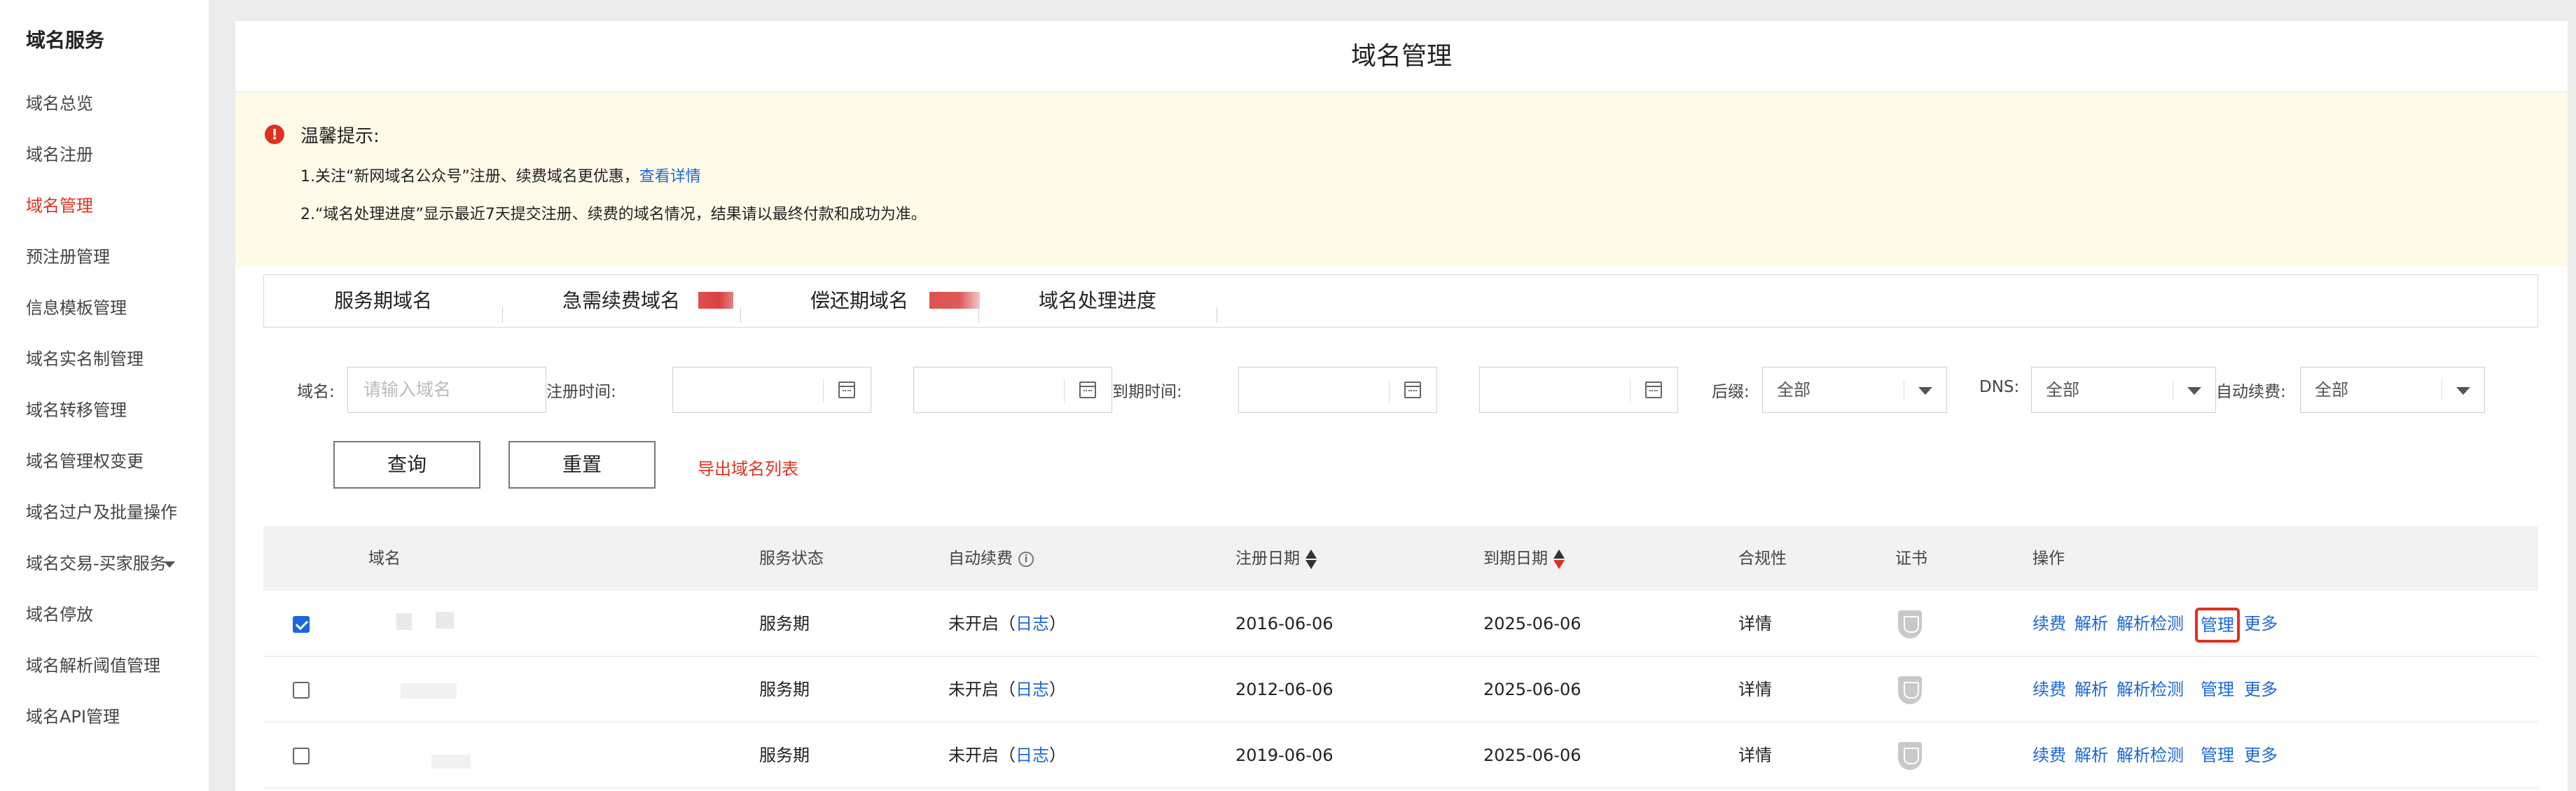 Image resolution: width=2576 pixels, height=791 pixels. Describe the element at coordinates (93, 664) in the screenshot. I see `sidebar-item-dns-threshold: 域名解析阈值管理` at that location.